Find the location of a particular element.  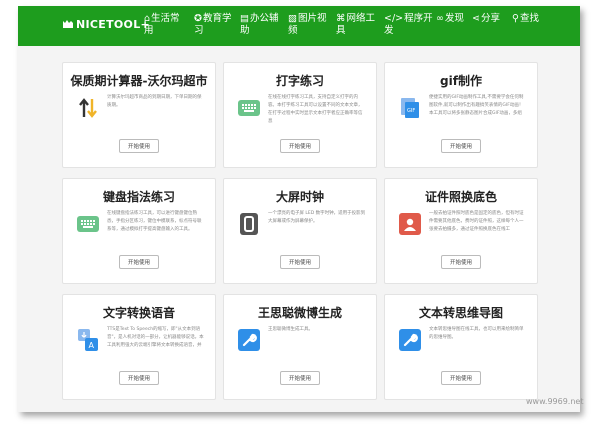

nav-item-search: ⚲查找 is located at coordinates (528, 19).